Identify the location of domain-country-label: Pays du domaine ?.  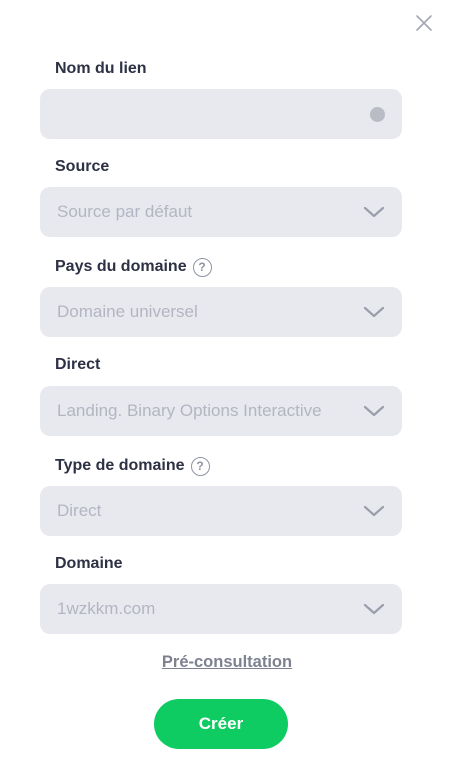
(133, 267).